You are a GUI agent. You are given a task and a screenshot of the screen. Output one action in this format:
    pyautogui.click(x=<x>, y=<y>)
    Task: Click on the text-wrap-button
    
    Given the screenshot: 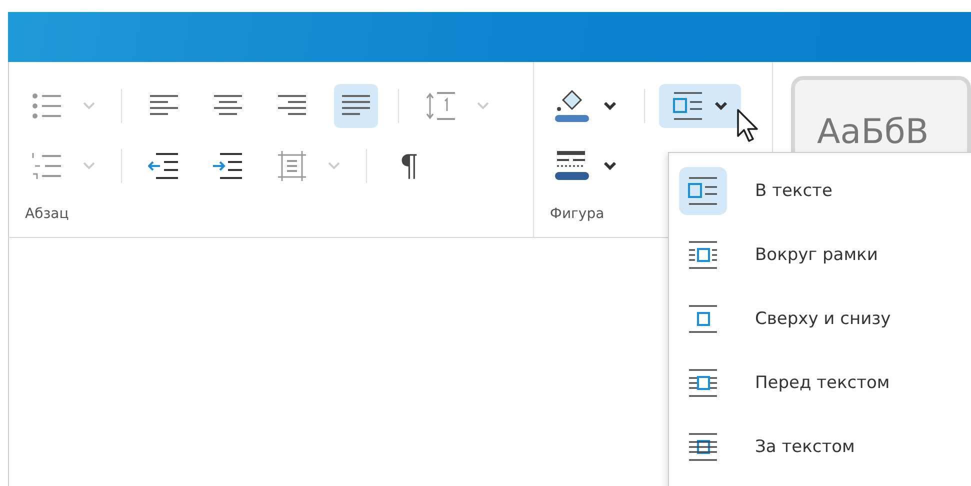 What is the action you would take?
    pyautogui.click(x=699, y=106)
    